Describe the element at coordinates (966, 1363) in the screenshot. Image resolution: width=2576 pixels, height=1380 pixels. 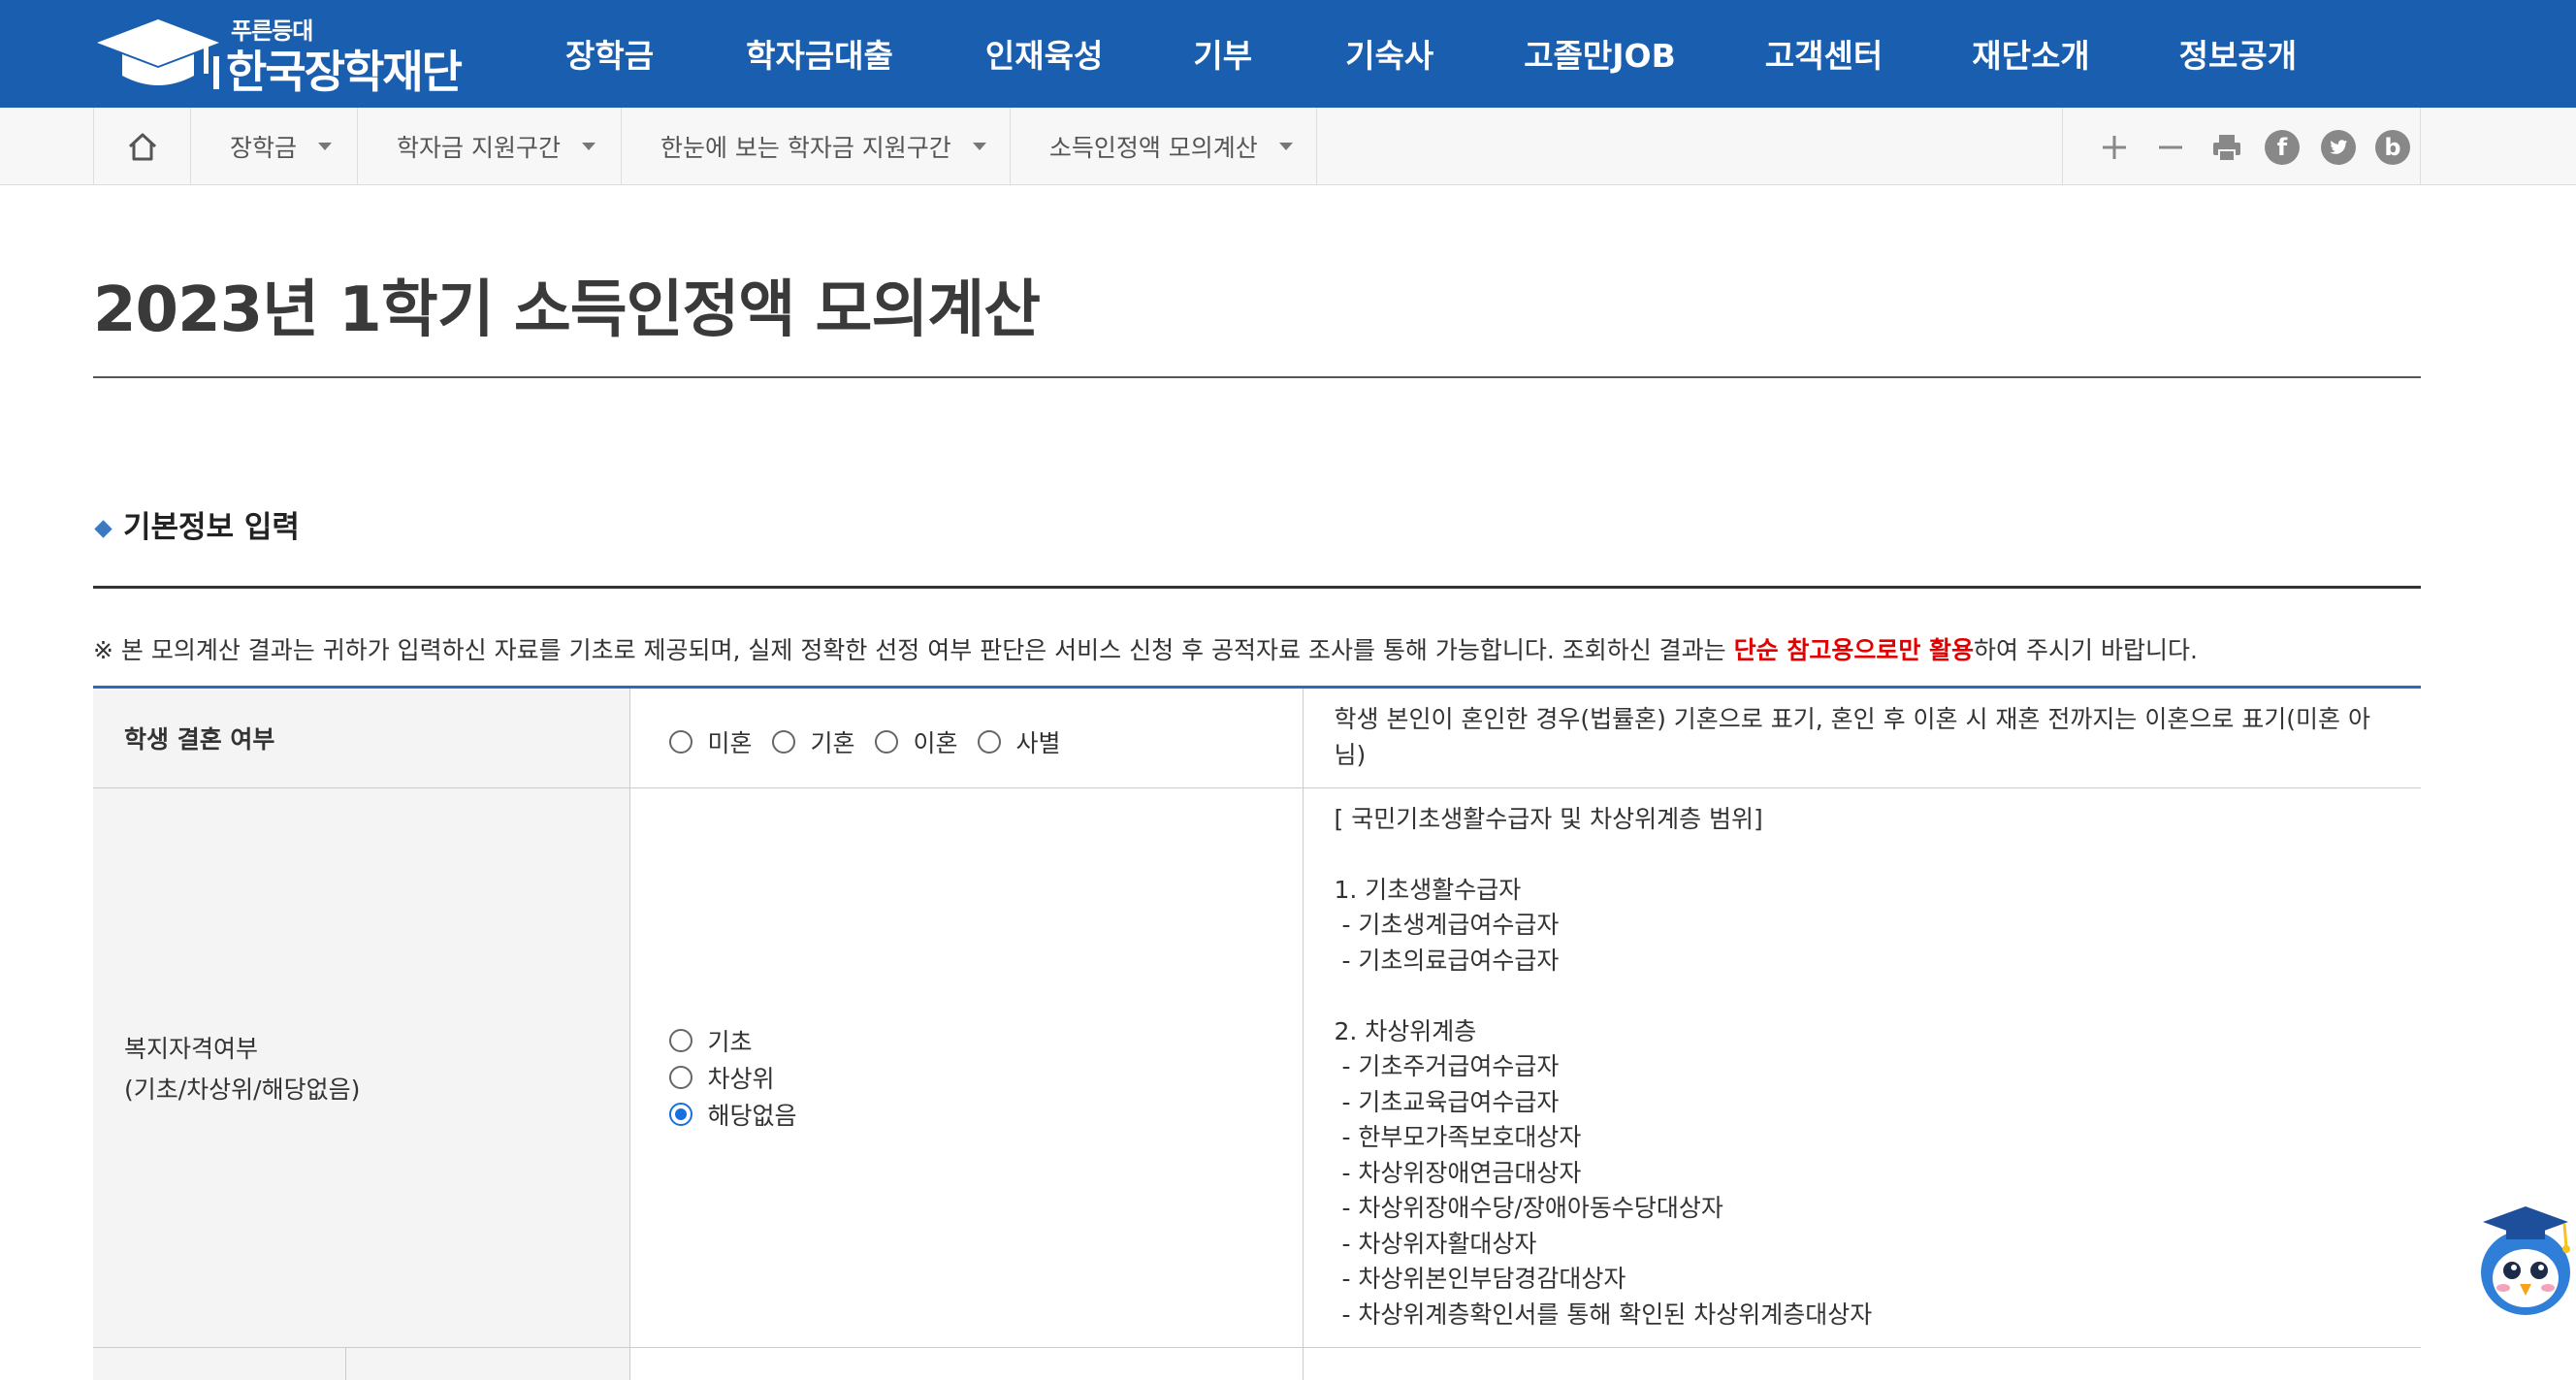
I see `next-row-input` at that location.